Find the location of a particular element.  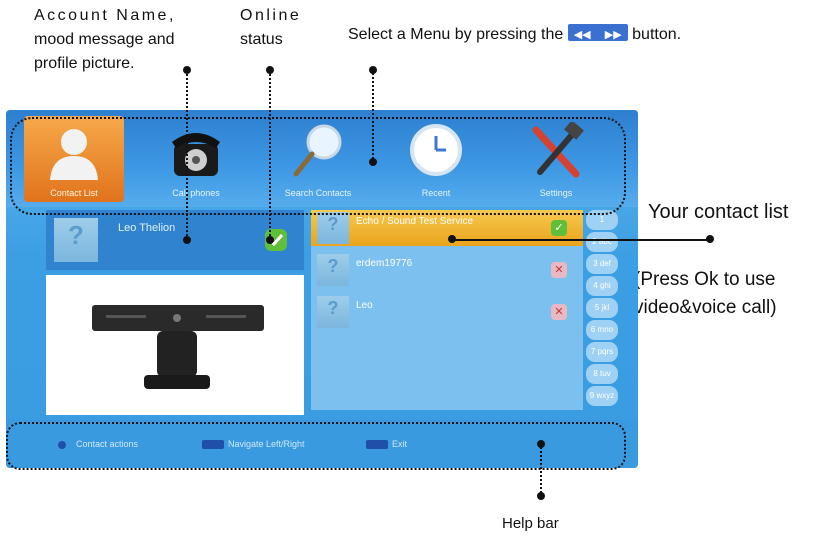

alpha-key: 2 abc is located at coordinates (602, 242).